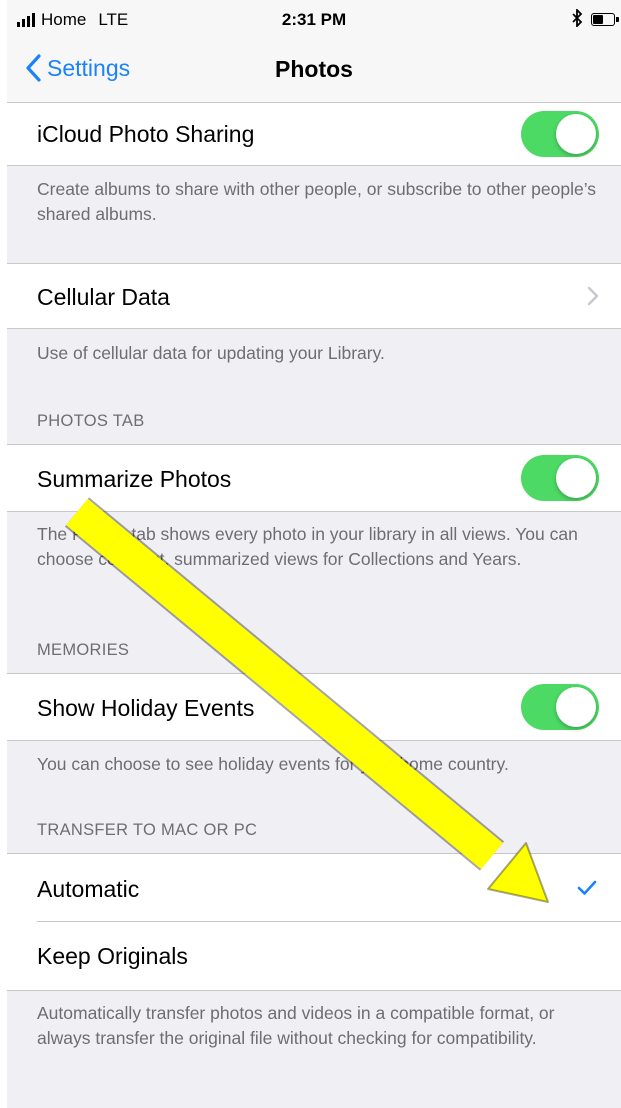  What do you see at coordinates (134, 479) in the screenshot?
I see `summarize-photos-label: Summarize Photos` at bounding box center [134, 479].